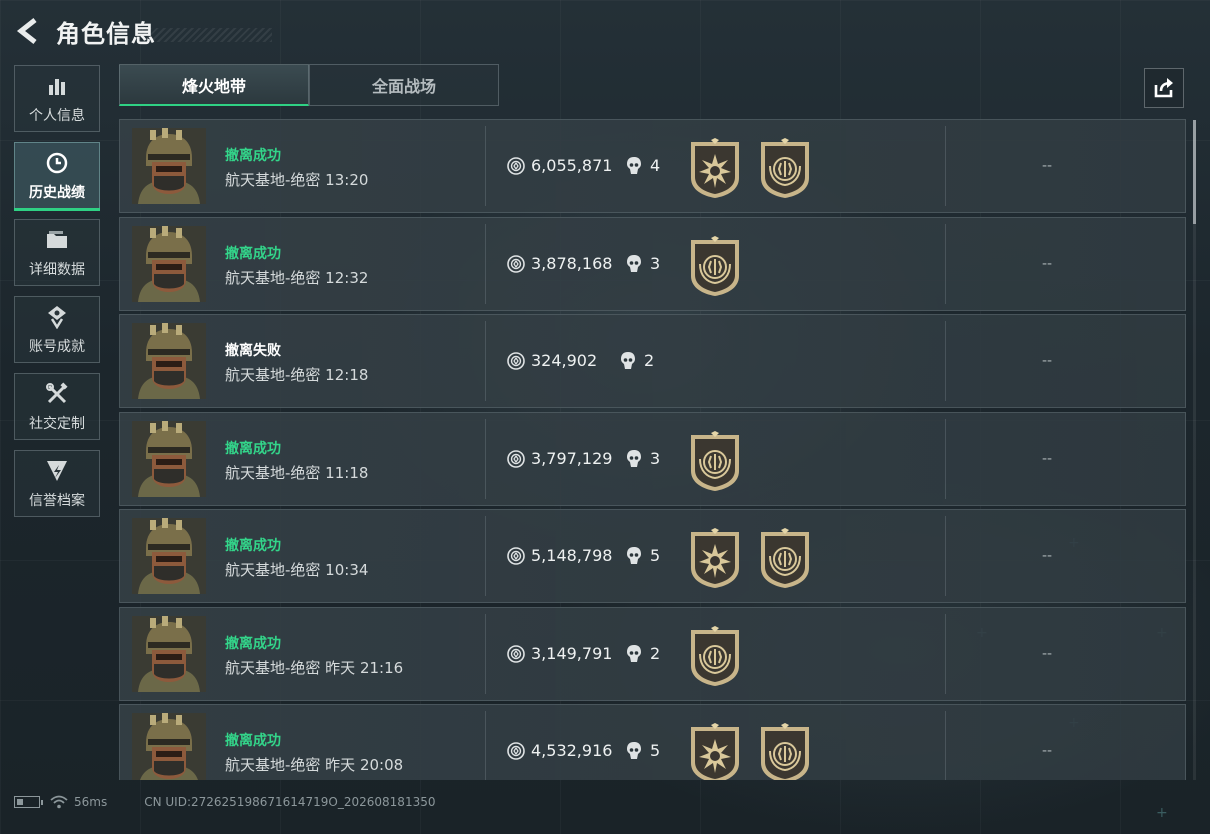 The image size is (1210, 834). I want to click on match-record-row: 撤离成功航天基地-绝密 昨天 21:16 3,149,791 2 --, so click(652, 653).